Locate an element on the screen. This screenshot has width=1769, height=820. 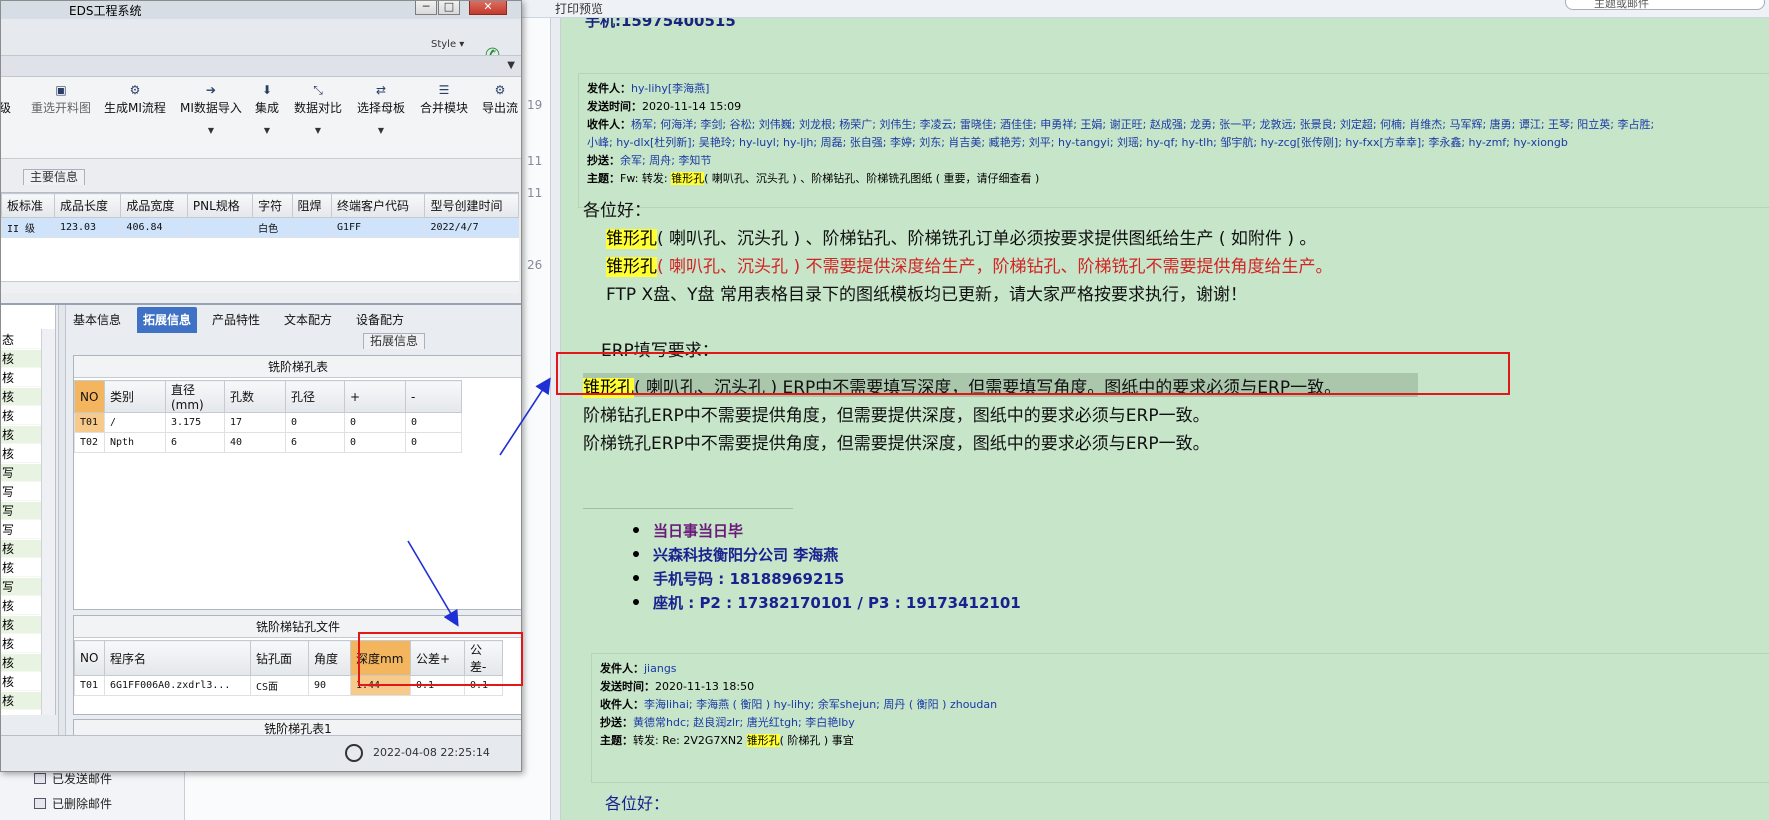
arrow-to-erp-icon is located at coordinates (525, 416).